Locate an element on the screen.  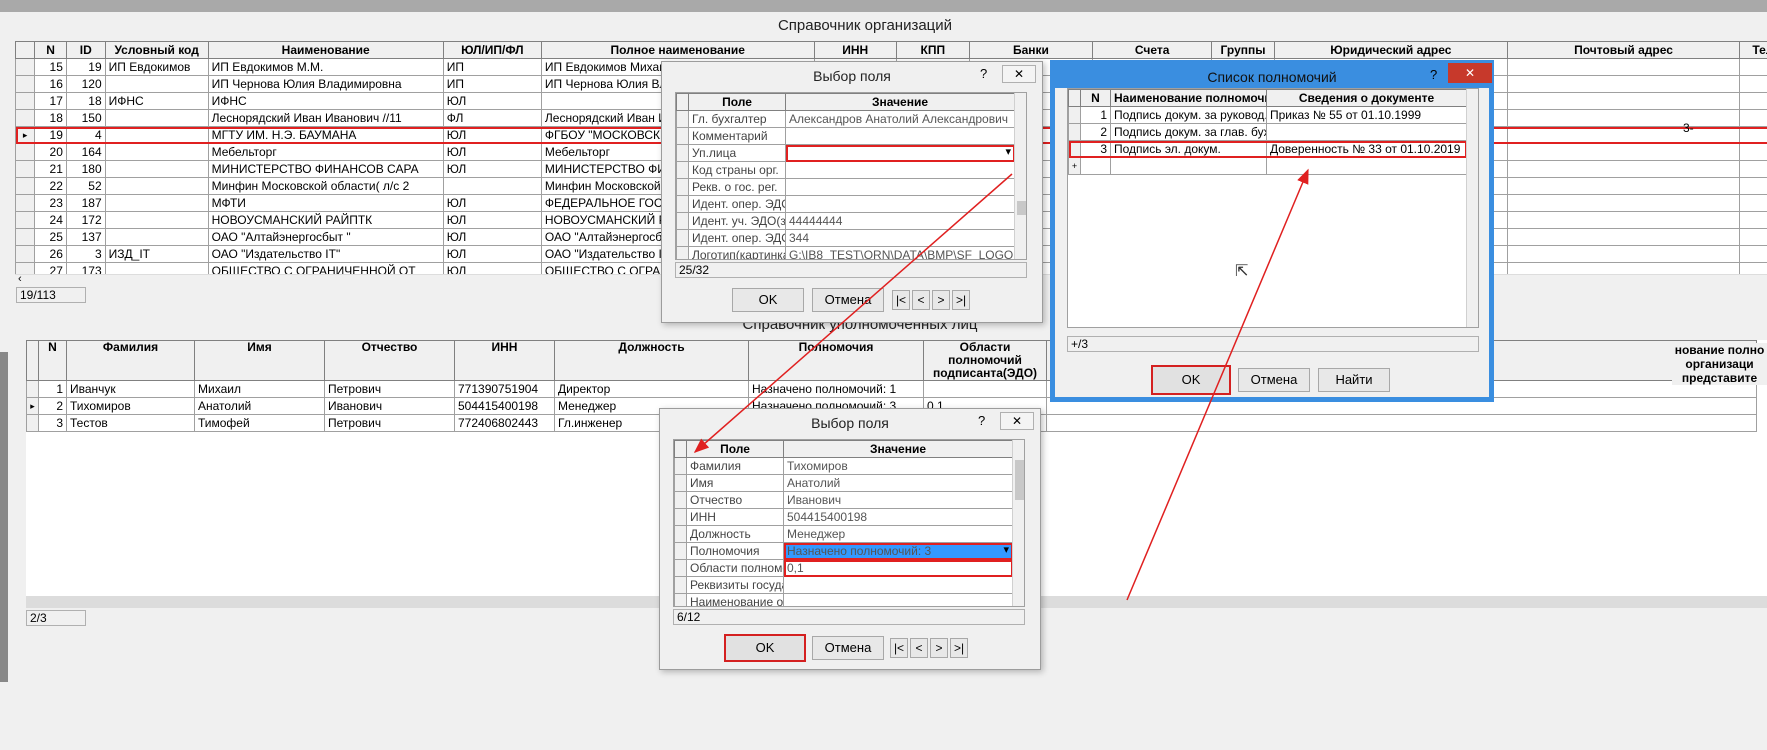
field-row: ИНН 504415400198 is located at coordinates (843, 517).